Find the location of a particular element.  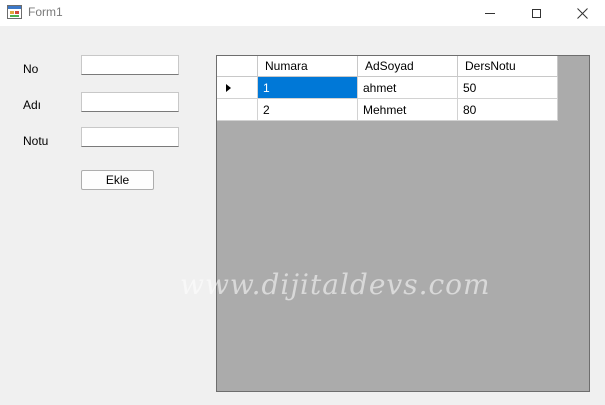

name-input is located at coordinates (130, 102).